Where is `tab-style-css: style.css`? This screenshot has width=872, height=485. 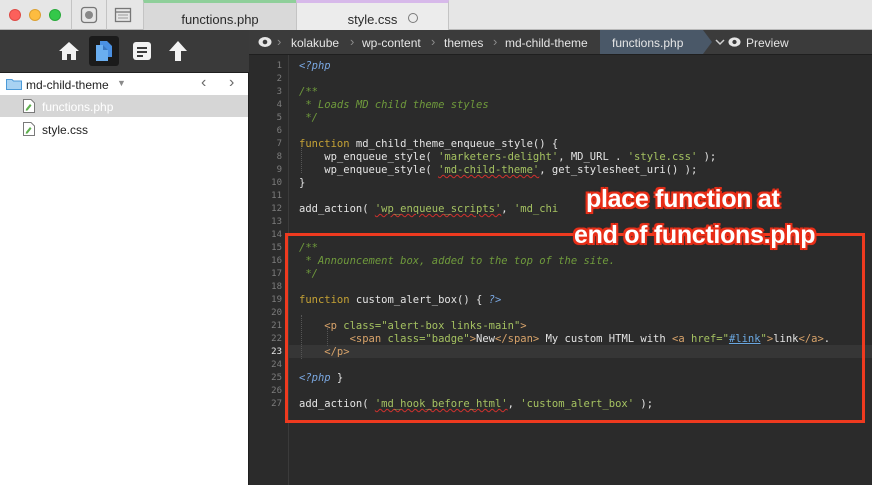
tab-style-css: style.css is located at coordinates (372, 15).